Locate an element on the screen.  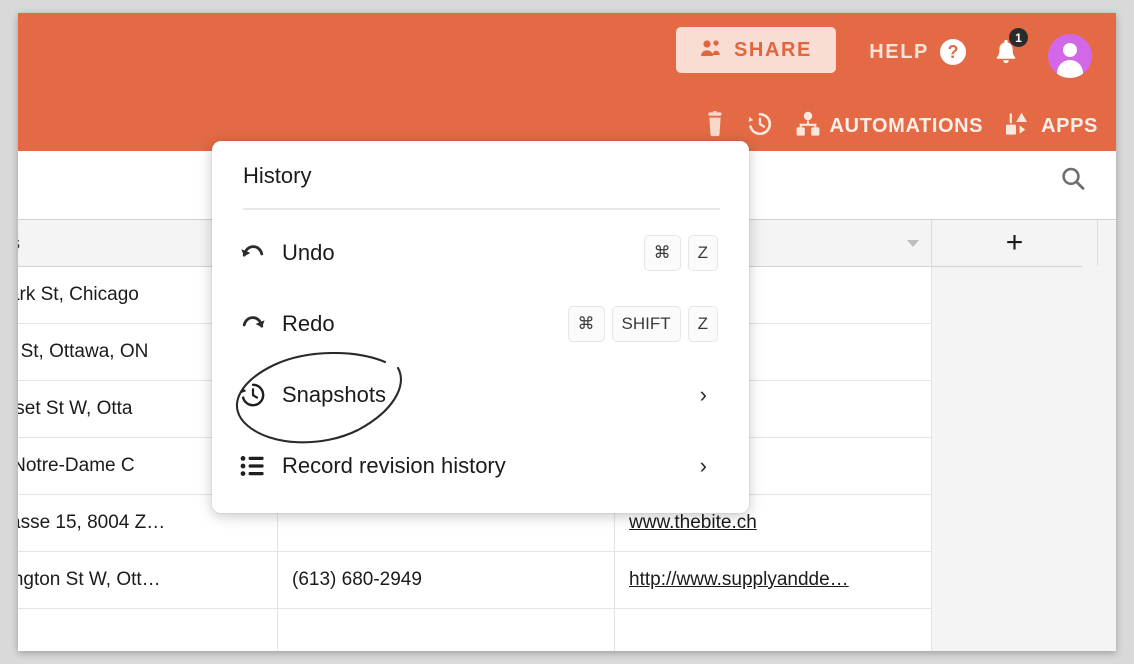
cell-text: omerset St W, Otta is located at coordinates (75, 408).